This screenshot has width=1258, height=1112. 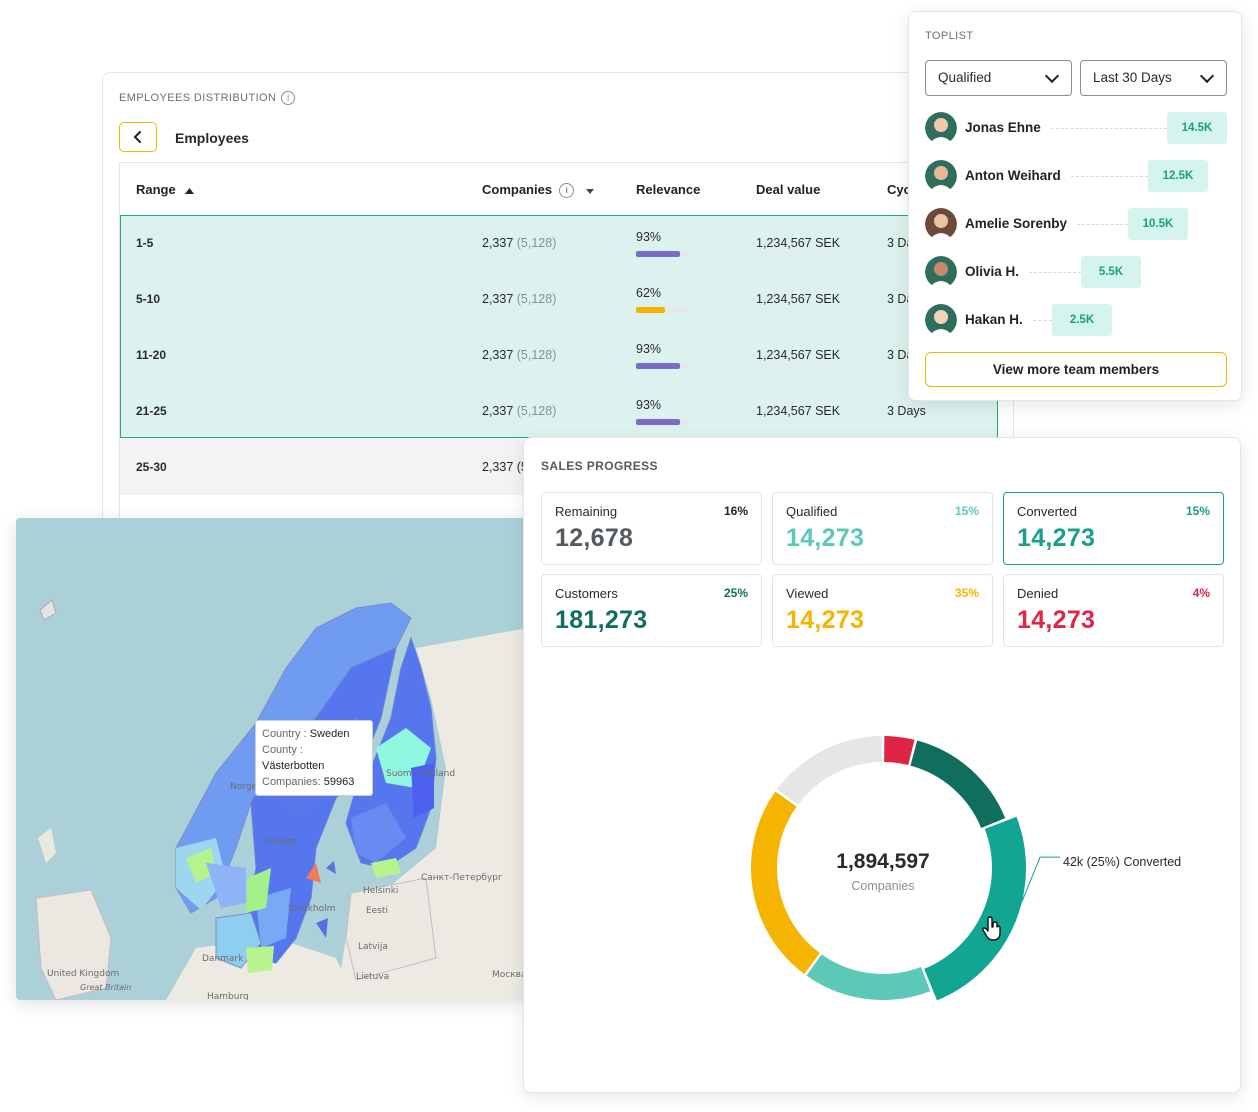 I want to click on member-score-badge: 14.5K, so click(x=1197, y=128).